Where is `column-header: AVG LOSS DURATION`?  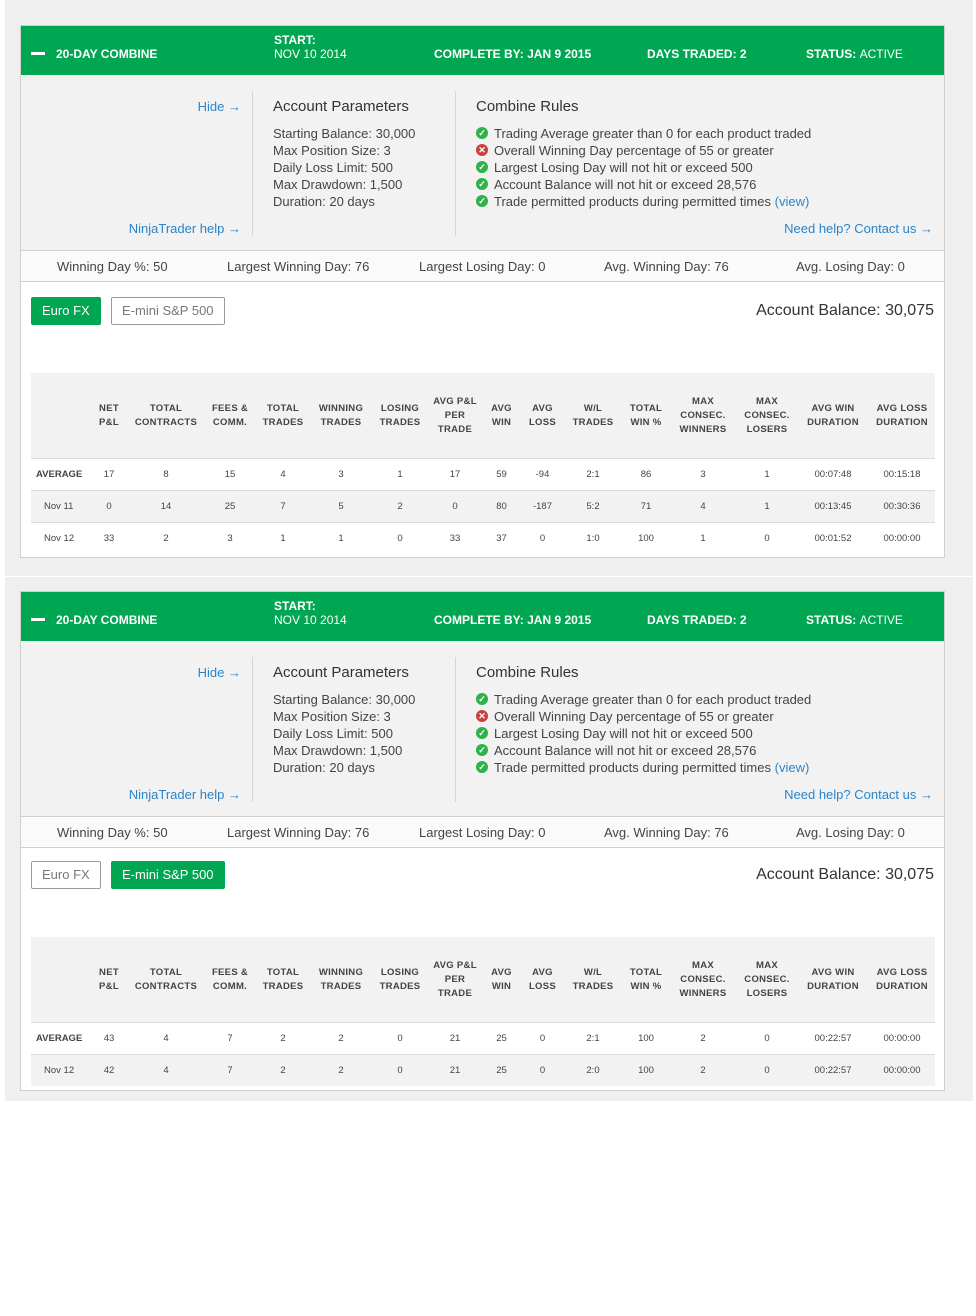
column-header: AVG LOSS DURATION is located at coordinates (902, 980).